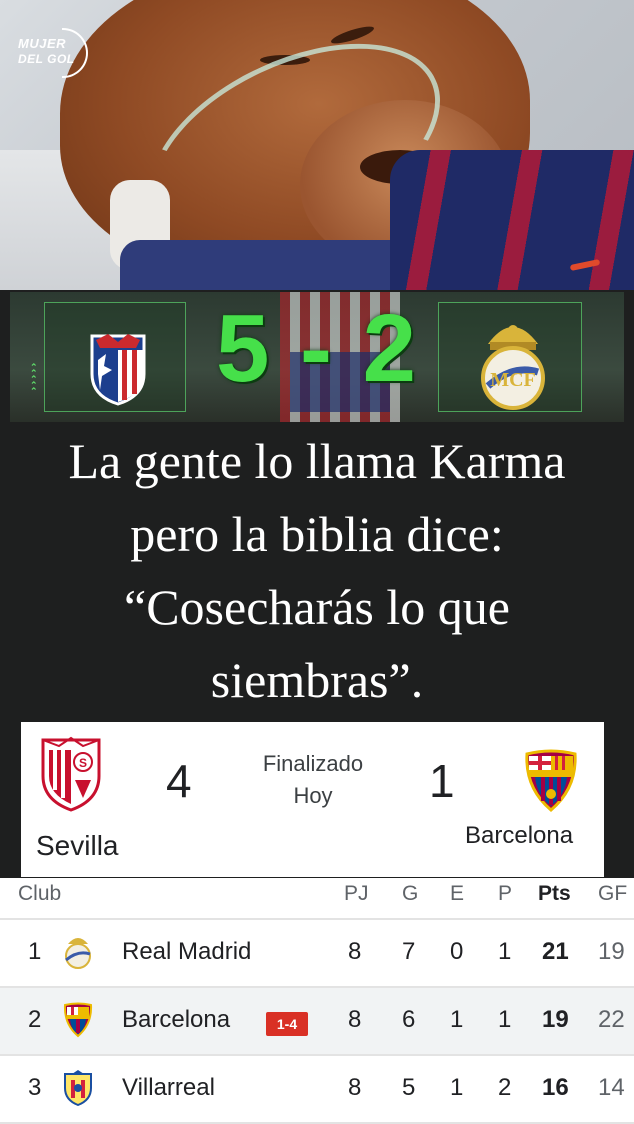 The image size is (634, 1124). Describe the element at coordinates (34, 379) in the screenshot. I see `arrows-icon: ⌃ ⌃ ⌃ ⌃ ⌃` at that location.